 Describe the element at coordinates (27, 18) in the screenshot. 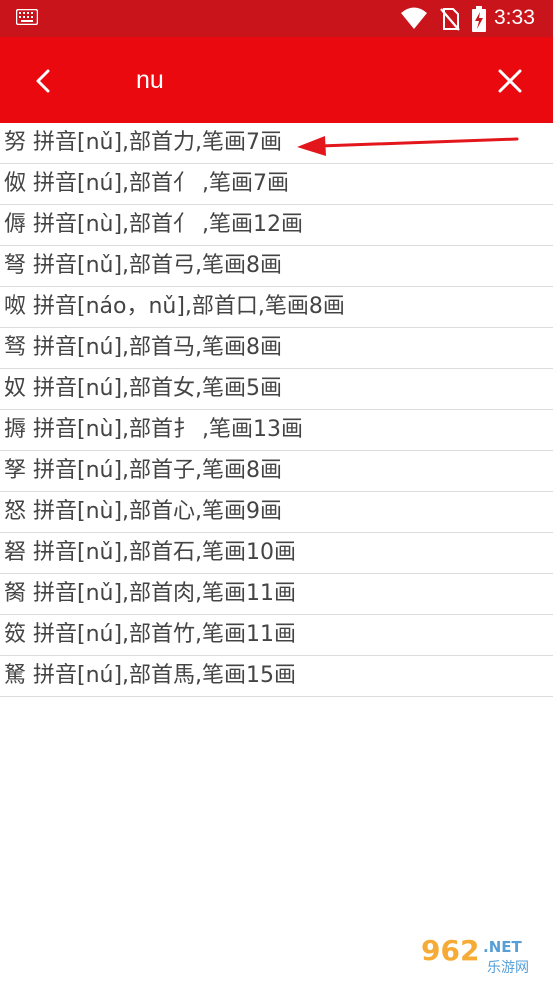

I see `keyboard-icon` at that location.